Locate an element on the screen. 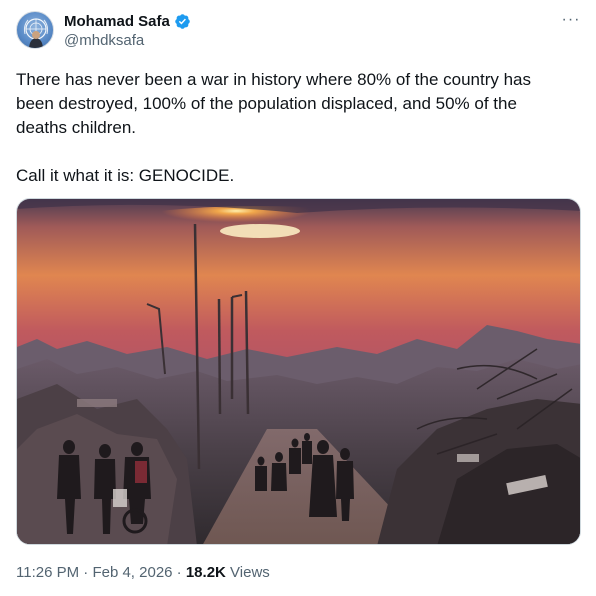  tweet-time: 11:26 PM is located at coordinates (47, 572).